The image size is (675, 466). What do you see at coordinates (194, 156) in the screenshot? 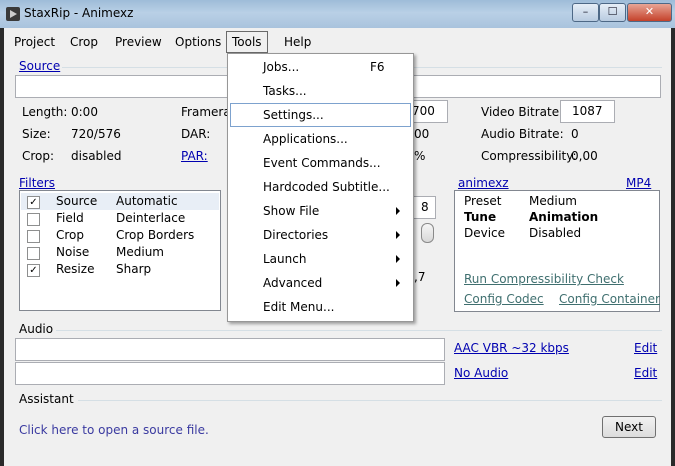
I see `par-link: PAR:` at bounding box center [194, 156].